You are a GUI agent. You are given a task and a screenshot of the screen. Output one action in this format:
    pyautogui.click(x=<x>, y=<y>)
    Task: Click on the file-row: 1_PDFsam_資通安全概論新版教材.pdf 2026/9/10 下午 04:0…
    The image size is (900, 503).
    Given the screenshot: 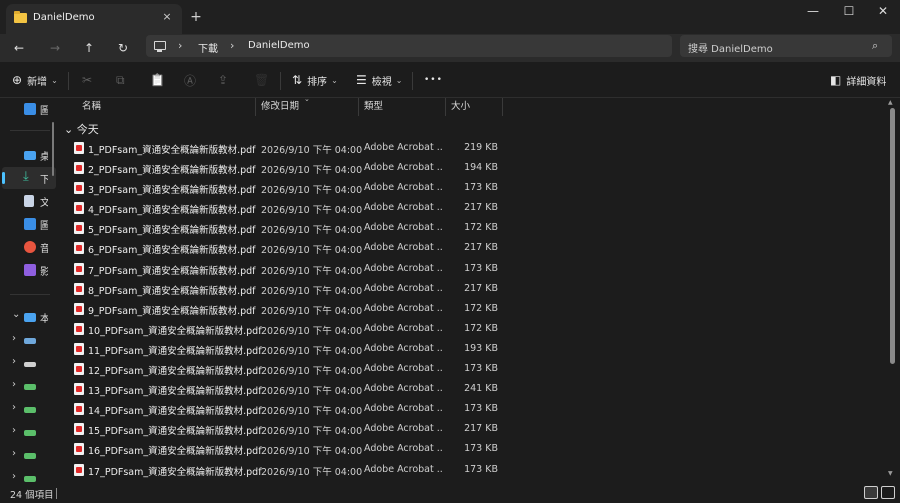 What is the action you would take?
    pyautogui.click(x=473, y=148)
    